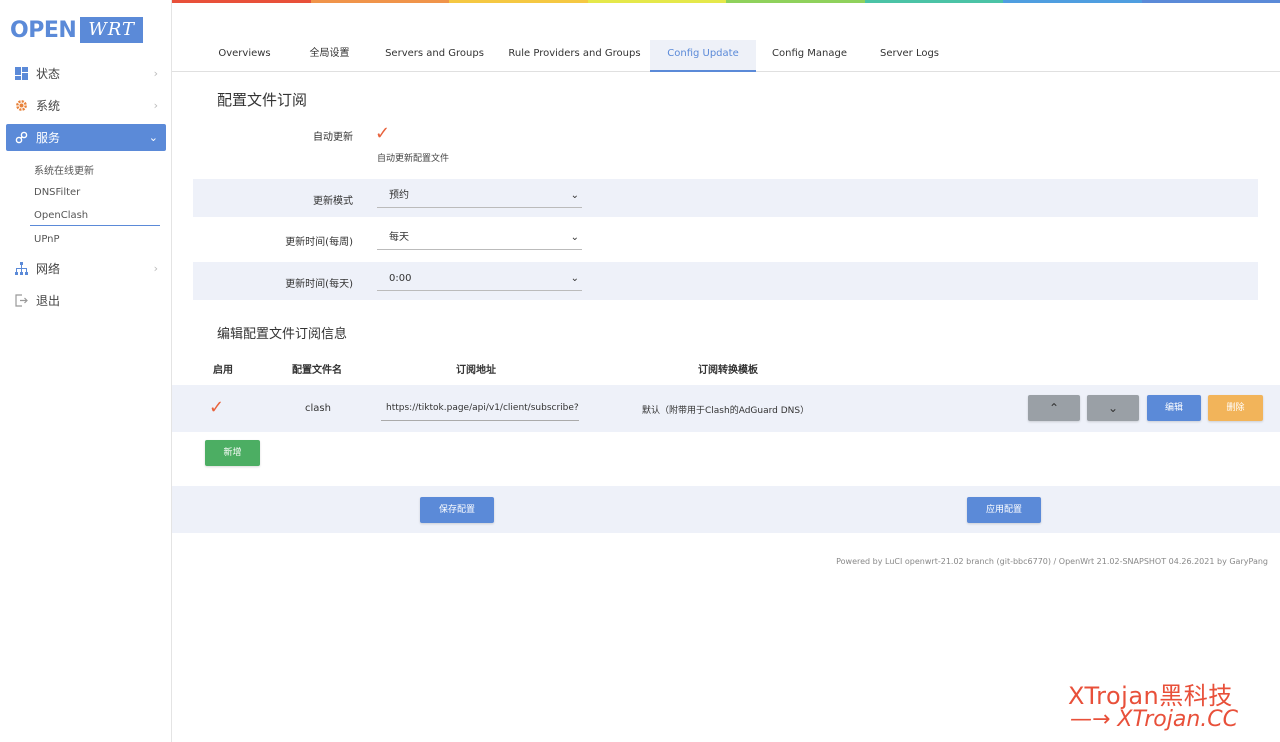 Image resolution: width=1280 pixels, height=742 pixels. What do you see at coordinates (1150, 696) in the screenshot?
I see `watermark-line1: XTrojan黑科技` at bounding box center [1150, 696].